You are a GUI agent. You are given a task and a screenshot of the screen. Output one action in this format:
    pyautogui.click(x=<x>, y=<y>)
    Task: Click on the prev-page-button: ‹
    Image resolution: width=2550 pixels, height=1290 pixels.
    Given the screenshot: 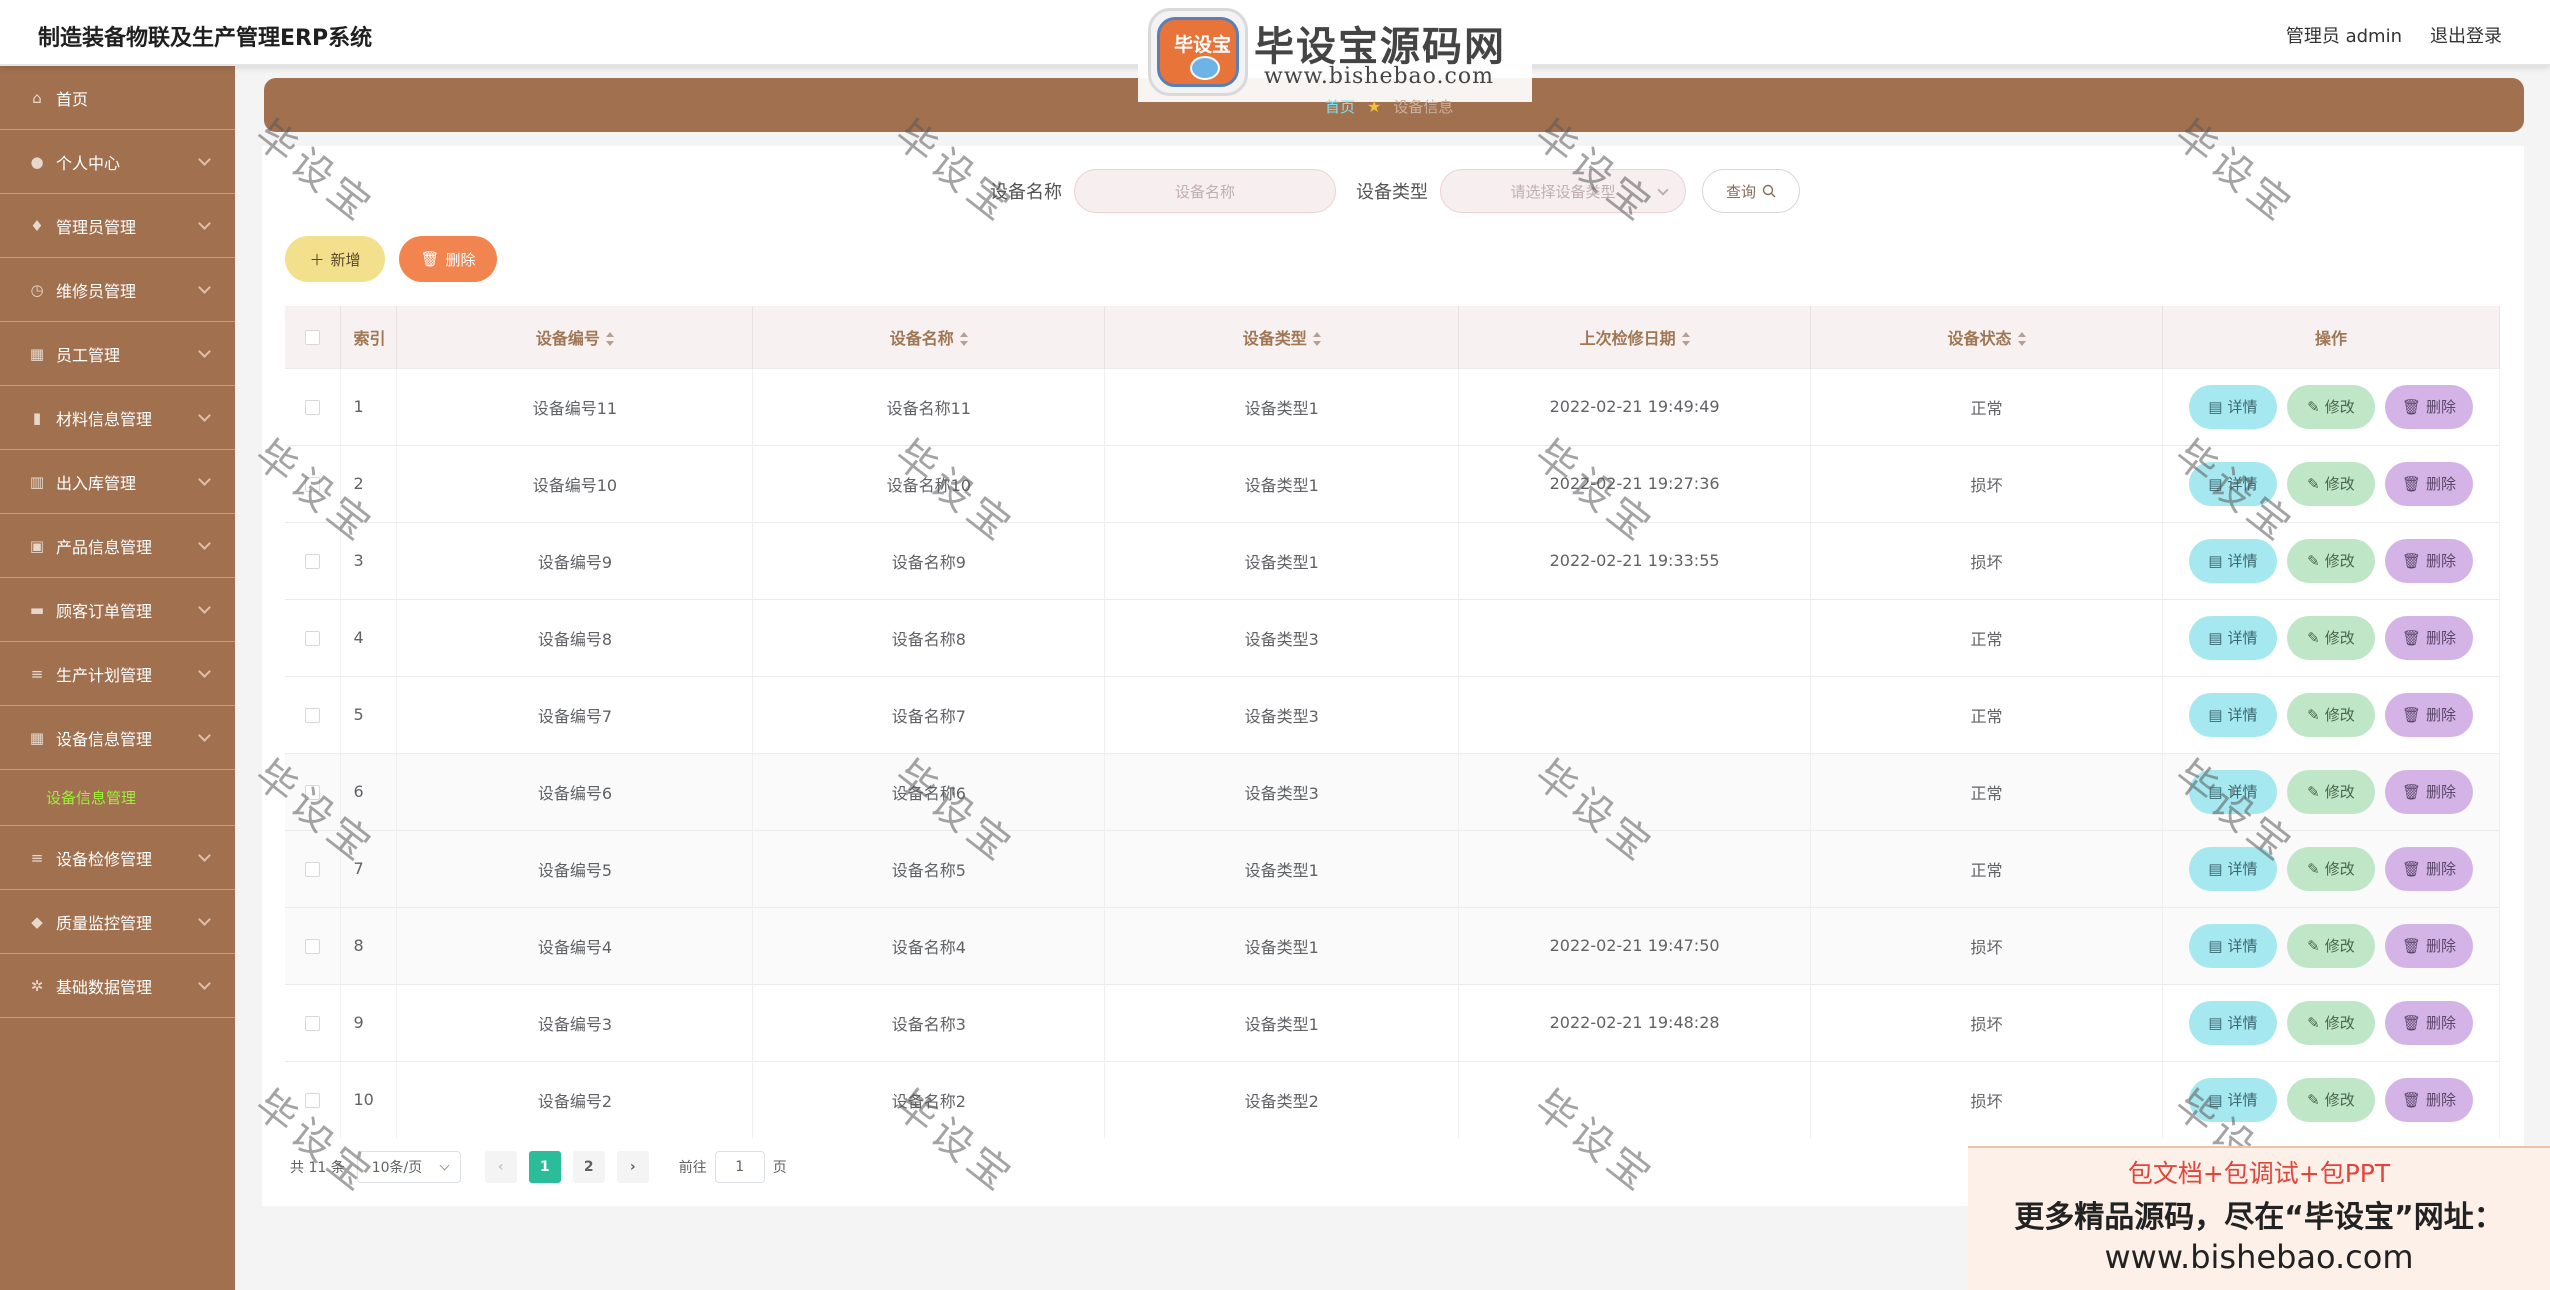 What is the action you would take?
    pyautogui.click(x=500, y=1167)
    